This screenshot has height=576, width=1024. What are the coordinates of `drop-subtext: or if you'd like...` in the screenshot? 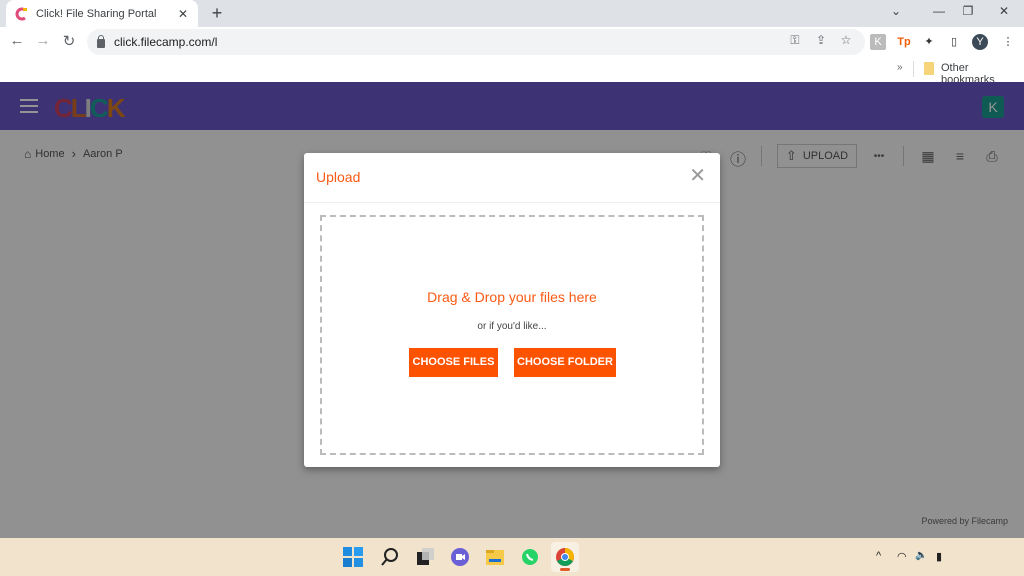 It's located at (512, 326).